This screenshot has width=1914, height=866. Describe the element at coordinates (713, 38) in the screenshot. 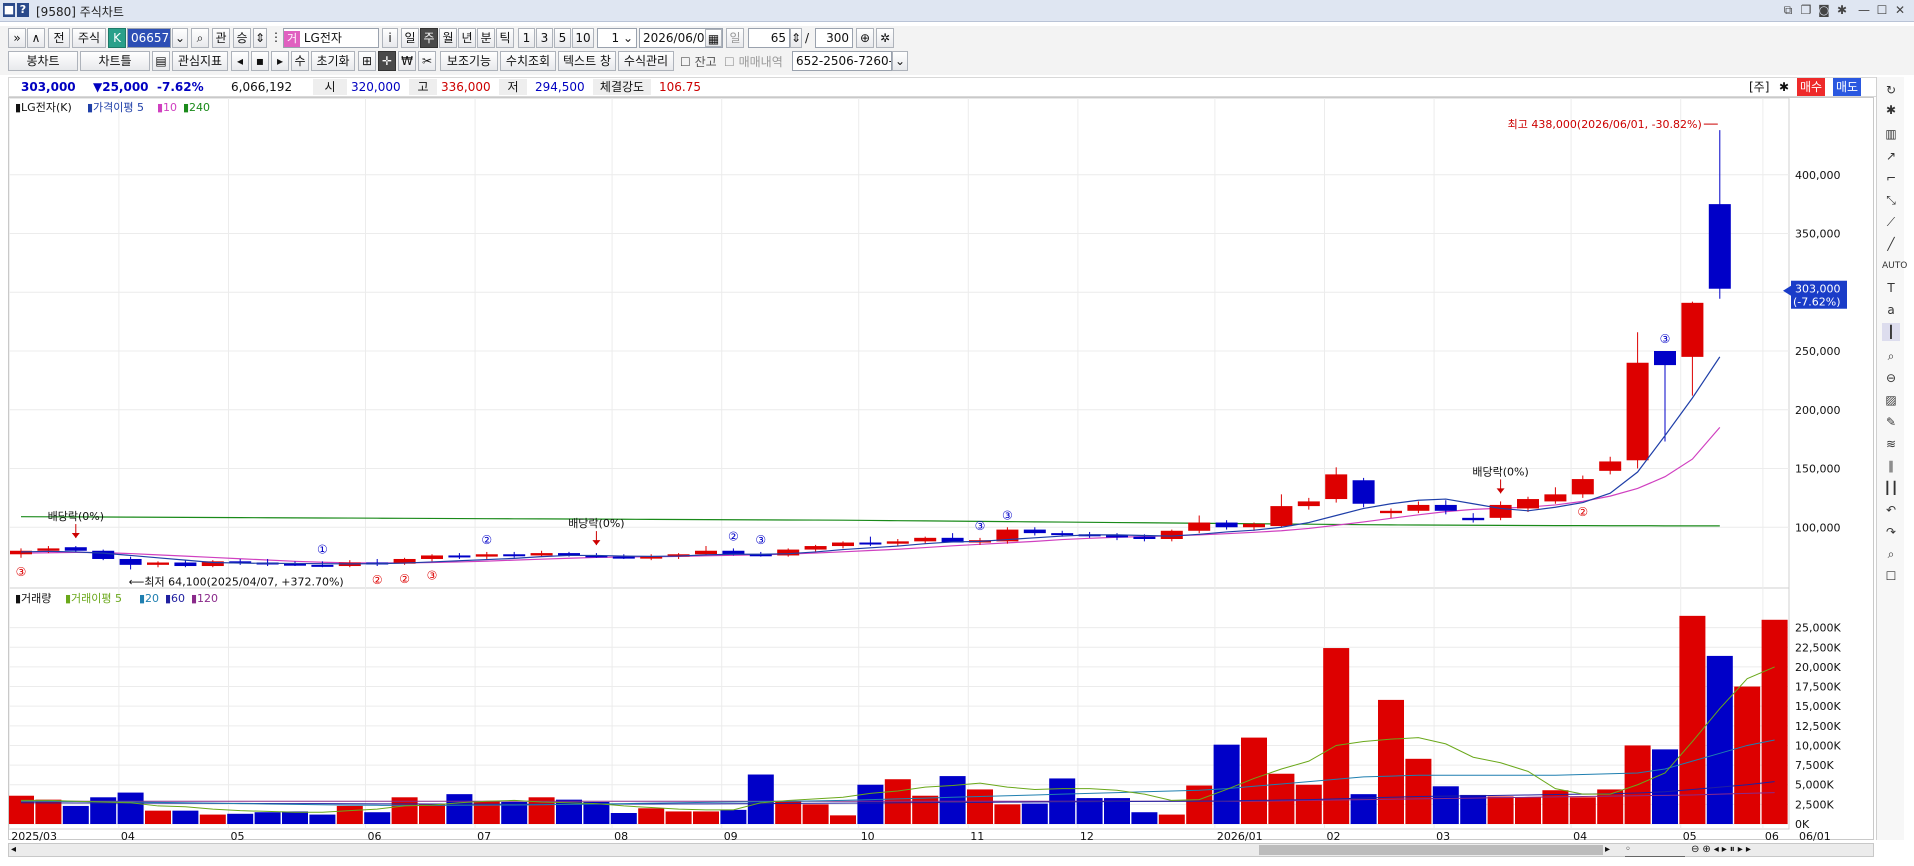

I see `calendar-icon: ▦` at that location.